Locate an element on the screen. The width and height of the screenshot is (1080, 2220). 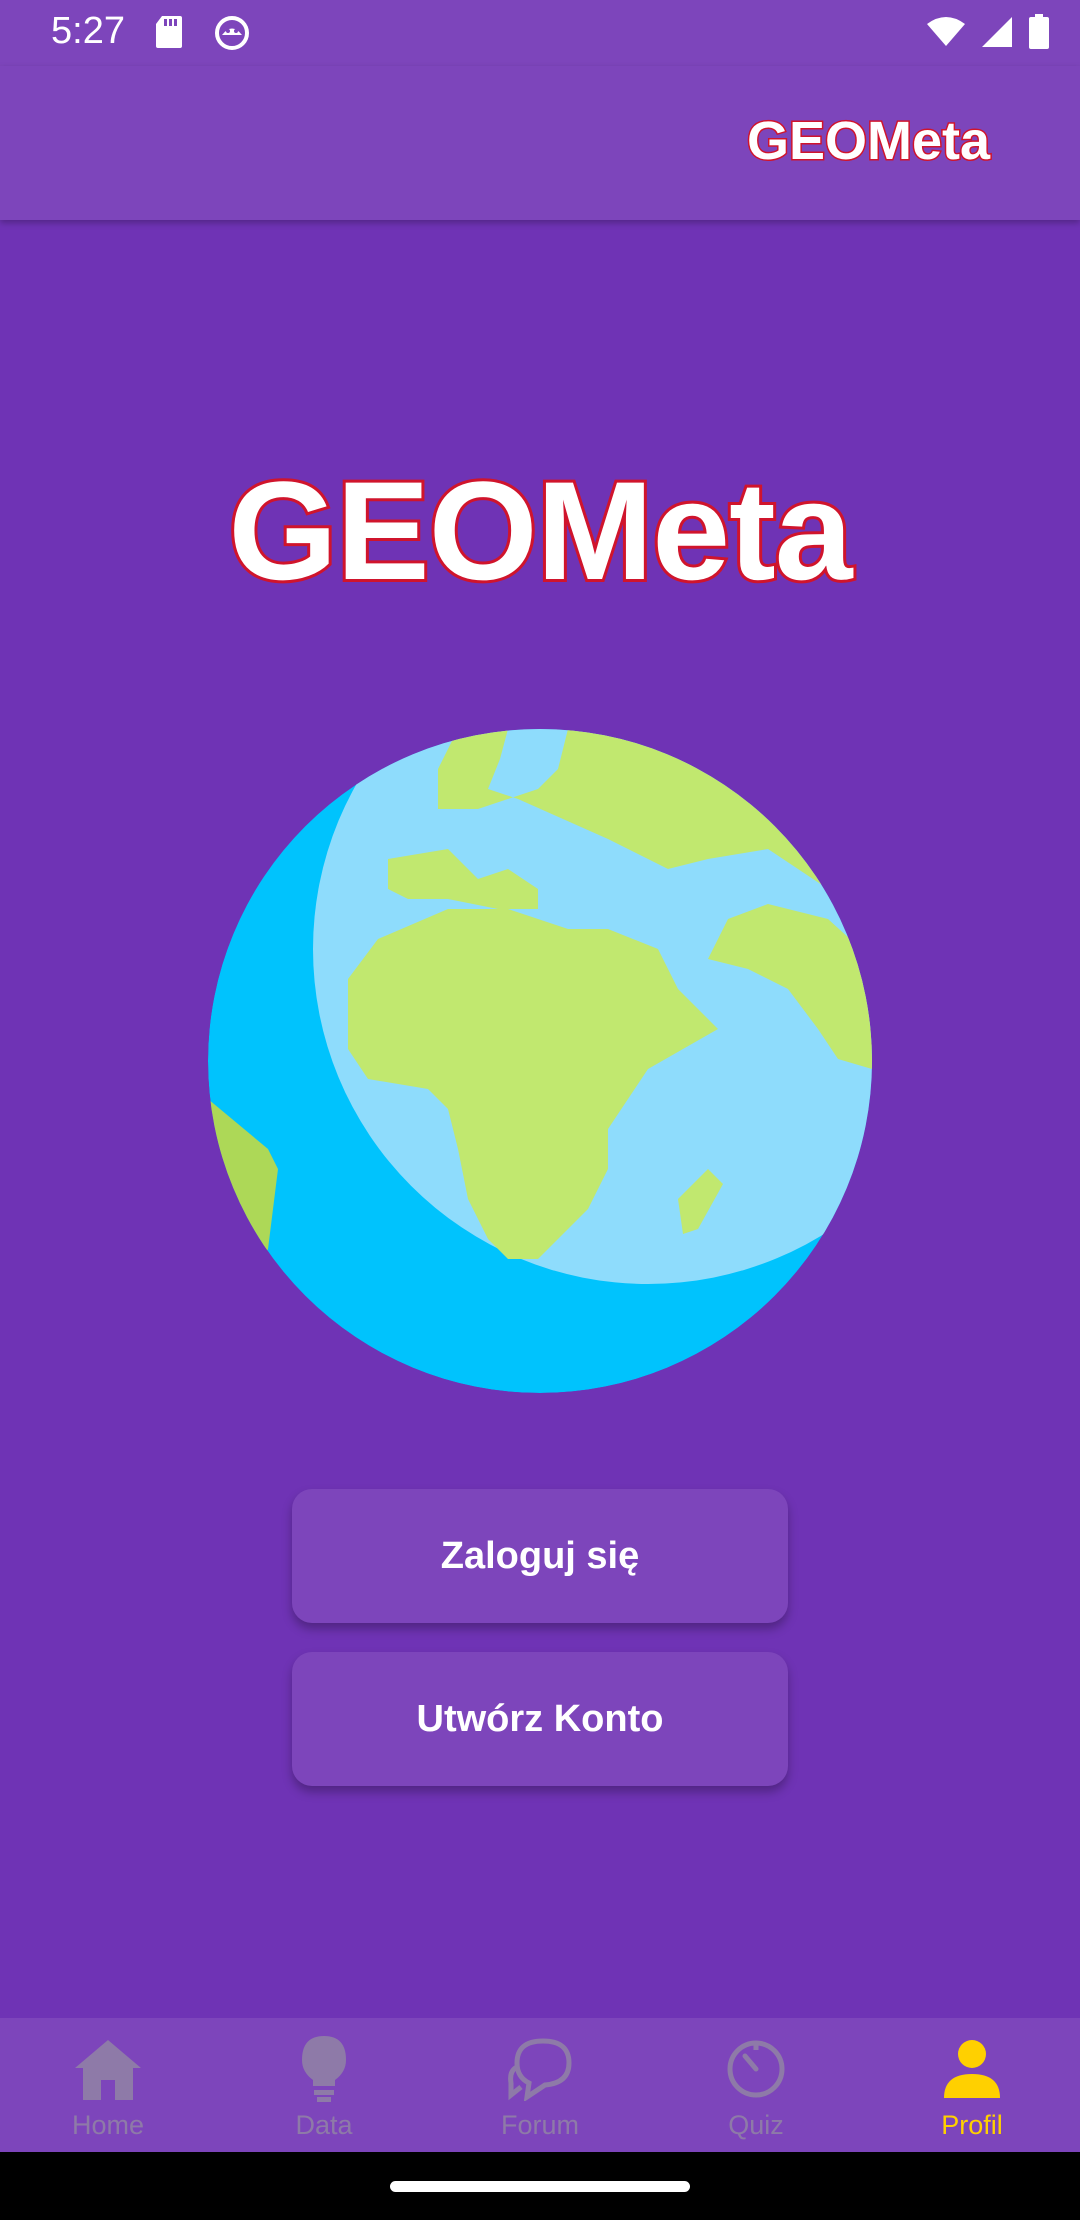
status-system-icons is located at coordinates (988, 34).